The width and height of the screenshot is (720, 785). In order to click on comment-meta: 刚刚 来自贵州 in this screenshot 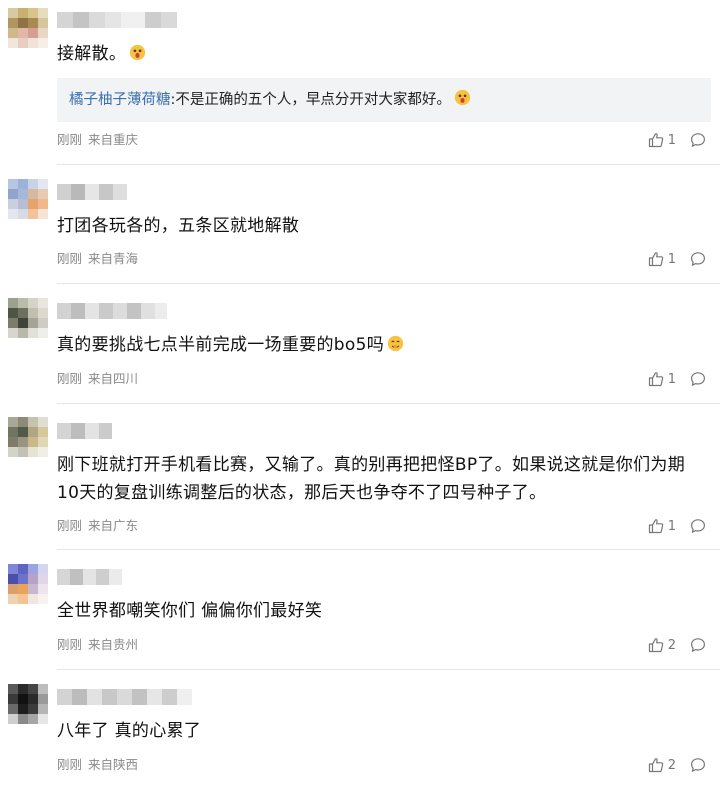, I will do `click(97, 645)`.